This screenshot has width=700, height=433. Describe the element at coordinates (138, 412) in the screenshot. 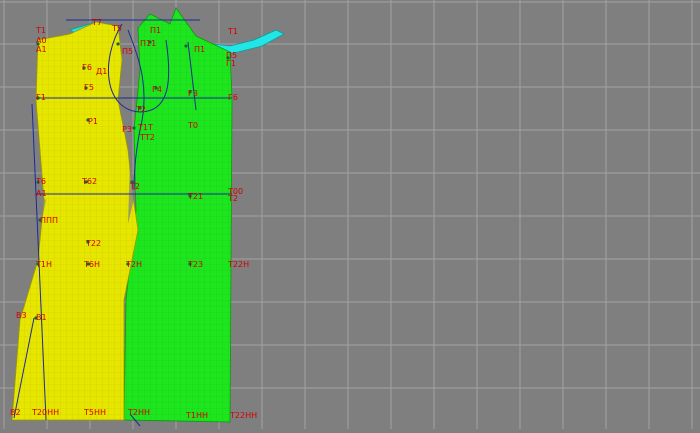

I see `label: Т2НН` at that location.